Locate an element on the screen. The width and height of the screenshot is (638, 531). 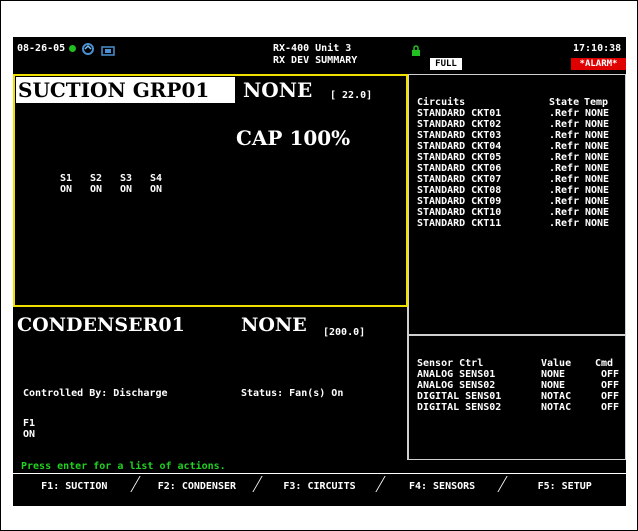
status-message: Press enter for a list of actions. is located at coordinates (123, 466).